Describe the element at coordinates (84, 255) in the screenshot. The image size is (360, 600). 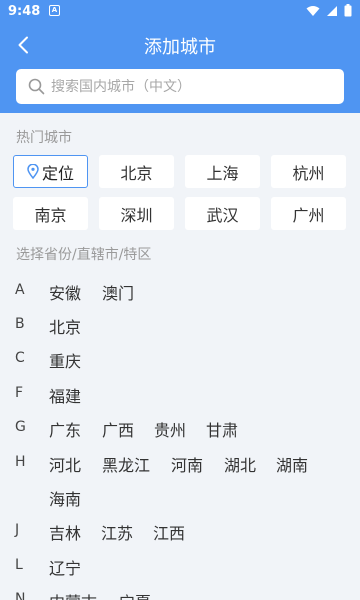
I see `province-section-label: 选择省份/直辖市/特区` at that location.